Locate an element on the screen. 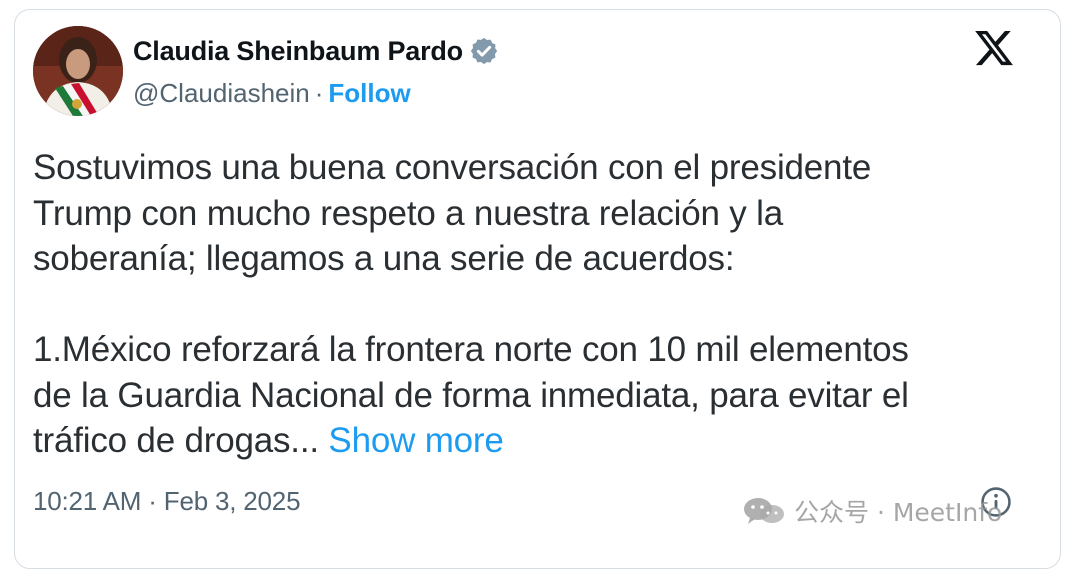 The height and width of the screenshot is (569, 1080). show-more-link: Show more is located at coordinates (415, 440).